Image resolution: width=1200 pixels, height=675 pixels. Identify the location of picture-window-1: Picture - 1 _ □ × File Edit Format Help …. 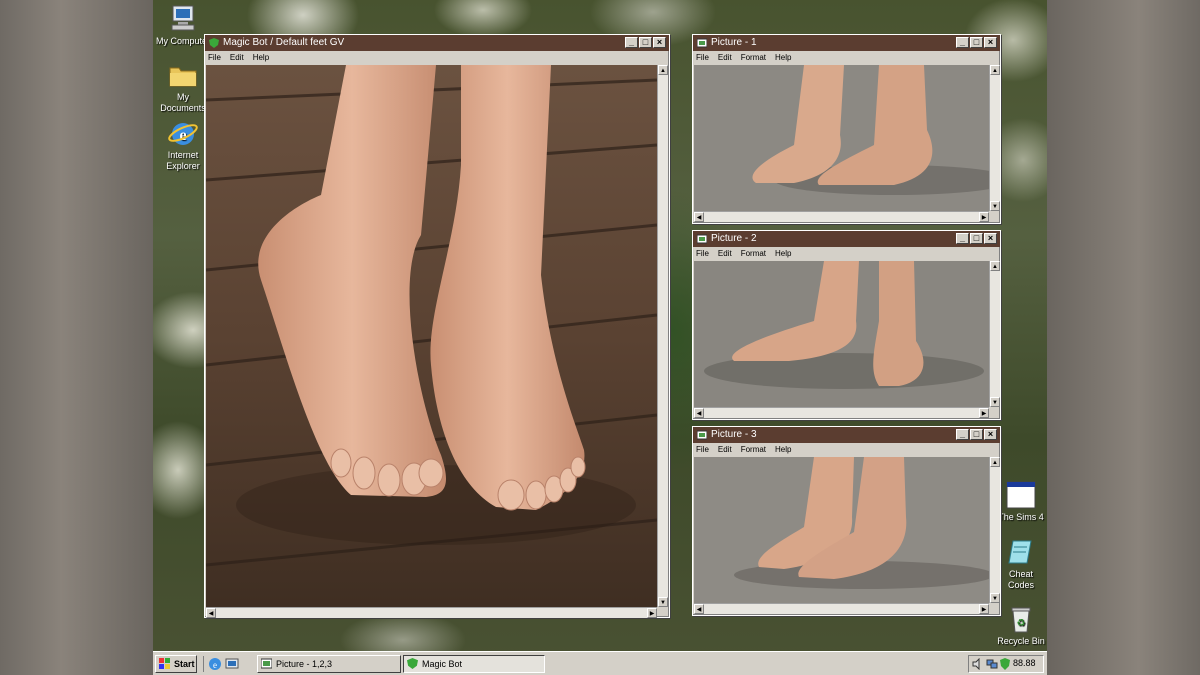
(846, 129).